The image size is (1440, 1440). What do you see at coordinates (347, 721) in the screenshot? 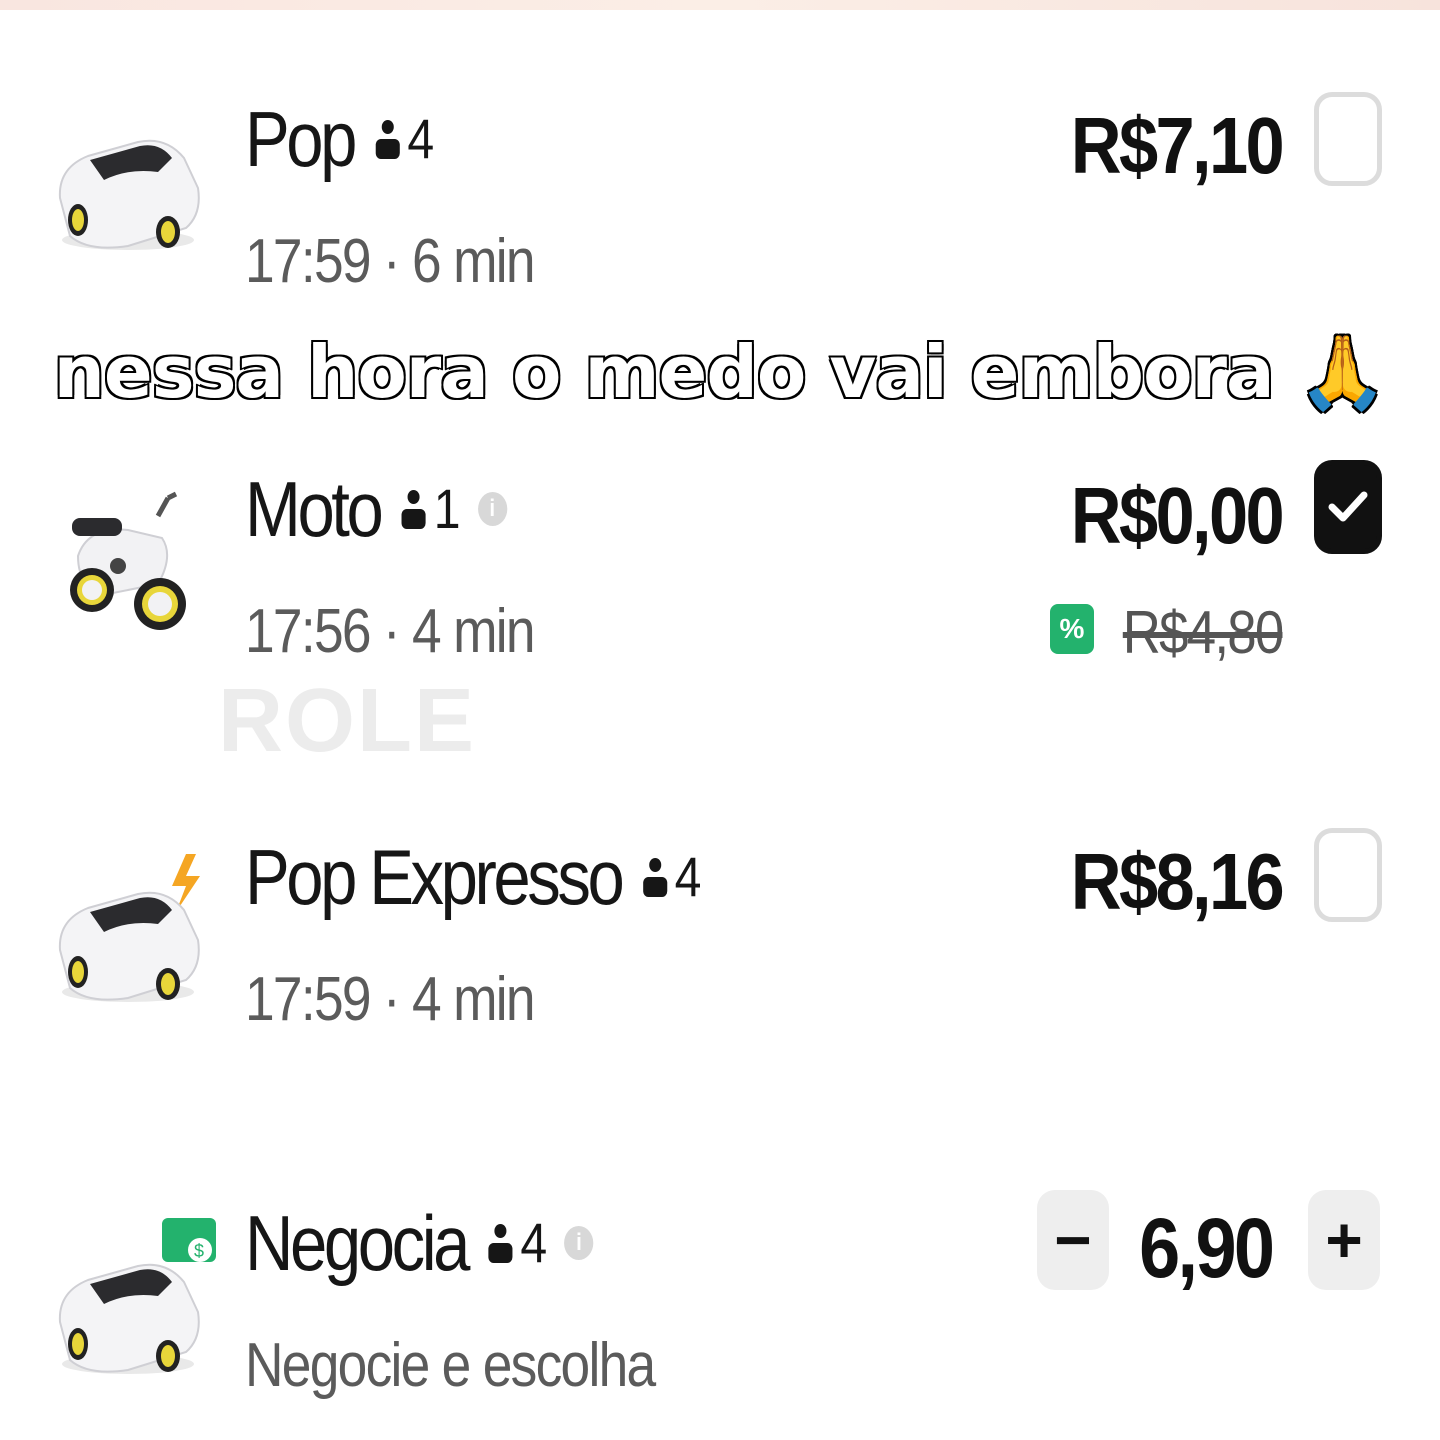
I see `watermark: ROLE` at bounding box center [347, 721].